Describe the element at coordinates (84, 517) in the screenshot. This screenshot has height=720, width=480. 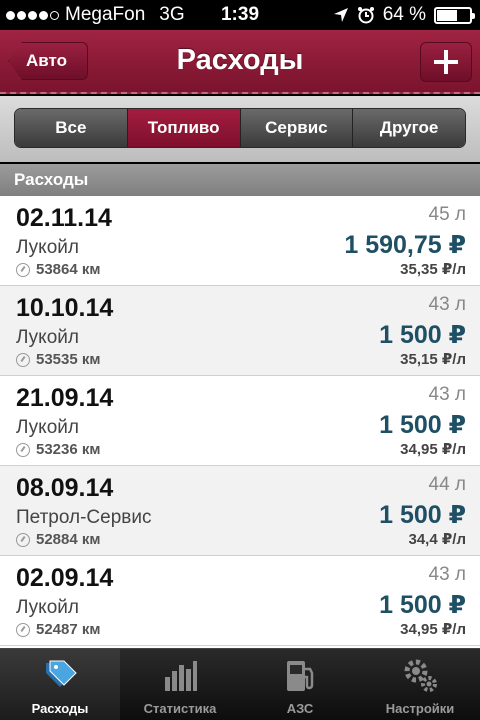
I see `station-name: Петрол-Сервис` at that location.